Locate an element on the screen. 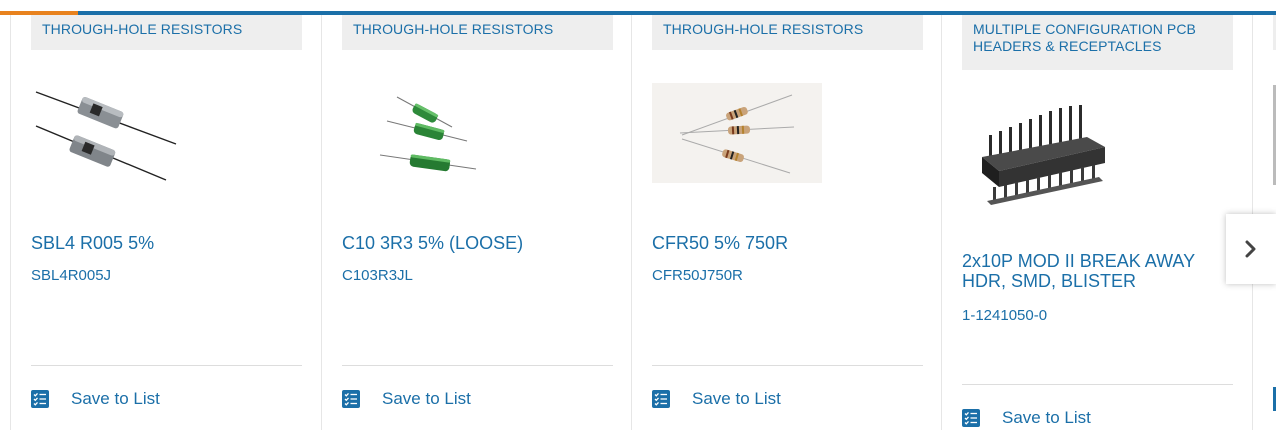  gray-block-resistor-image is located at coordinates (106, 135).